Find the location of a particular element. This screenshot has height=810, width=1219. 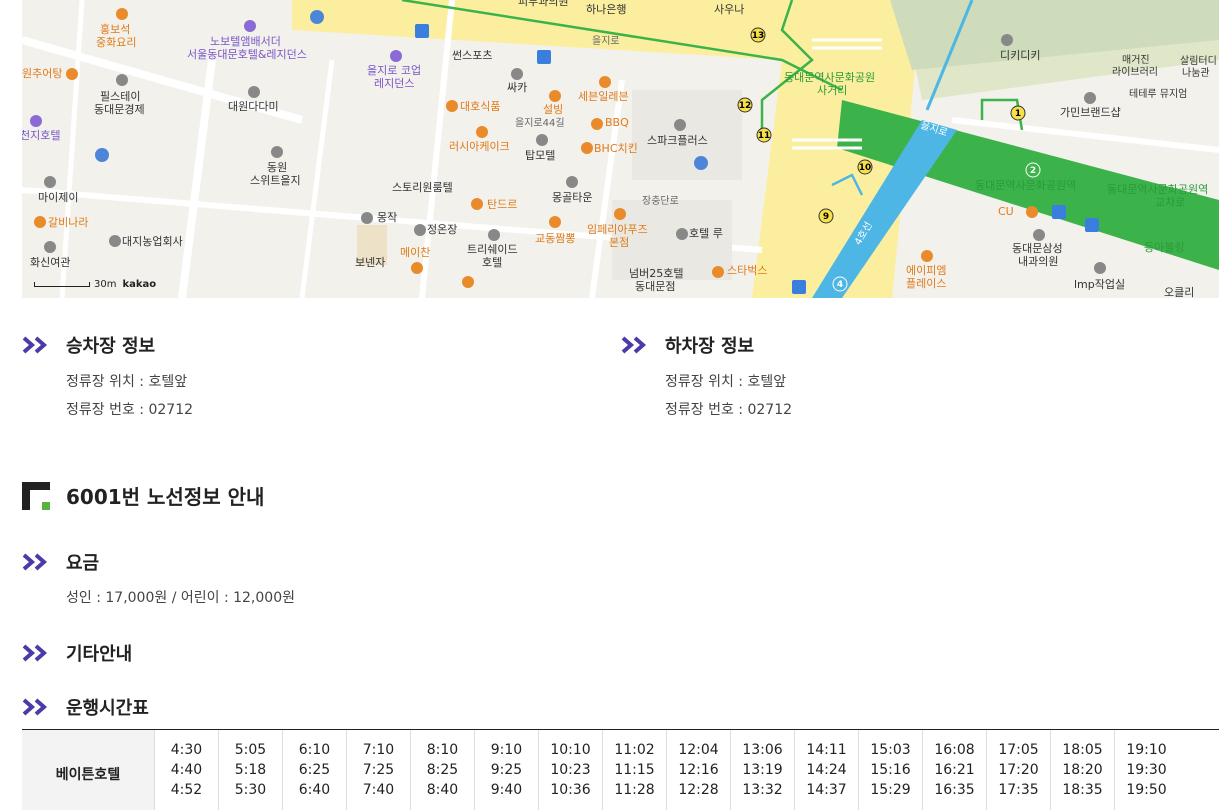

map-label: 동대문경제 is located at coordinates (119, 109).